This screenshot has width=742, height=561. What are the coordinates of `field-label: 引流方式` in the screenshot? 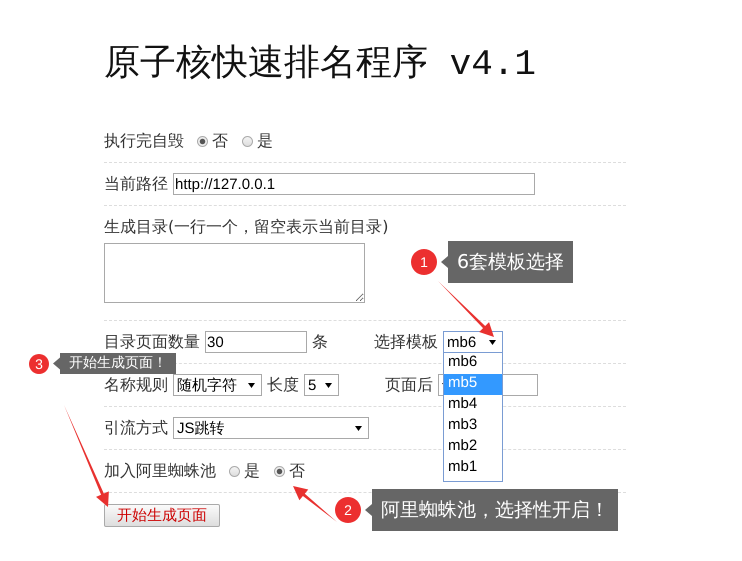 It's located at (136, 428).